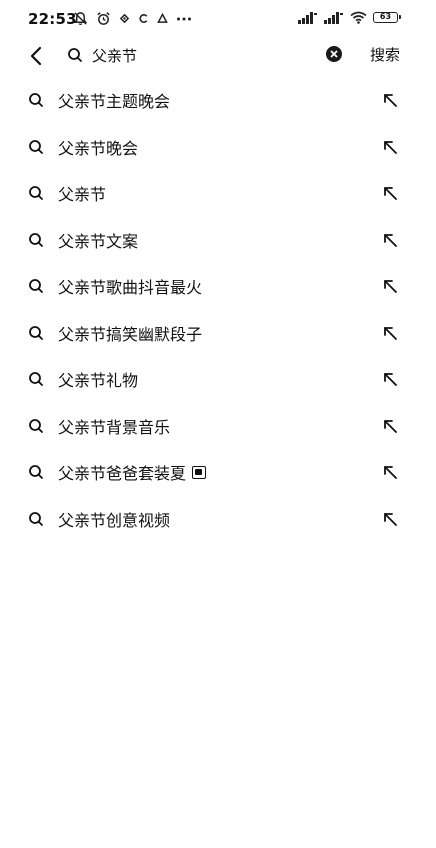 This screenshot has width=436, height=848. I want to click on suggestion-item: 父亲节歌曲抖音最火, so click(218, 286).